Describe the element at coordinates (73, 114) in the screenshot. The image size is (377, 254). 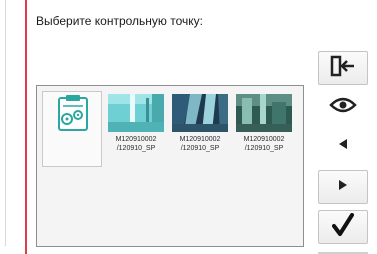
I see `settings-document-icon` at that location.